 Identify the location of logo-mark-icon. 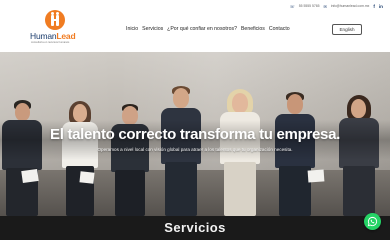
(55, 20).